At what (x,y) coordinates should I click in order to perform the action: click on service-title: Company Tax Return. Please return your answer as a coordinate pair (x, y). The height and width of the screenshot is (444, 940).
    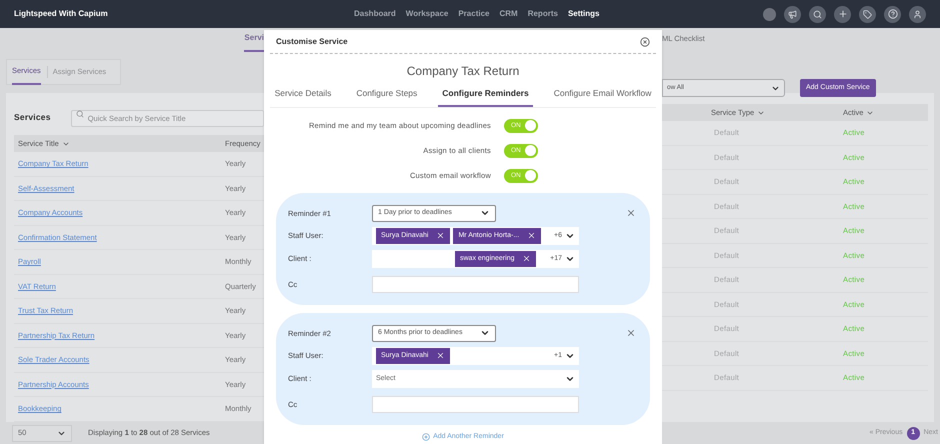
    Looking at the image, I should click on (463, 71).